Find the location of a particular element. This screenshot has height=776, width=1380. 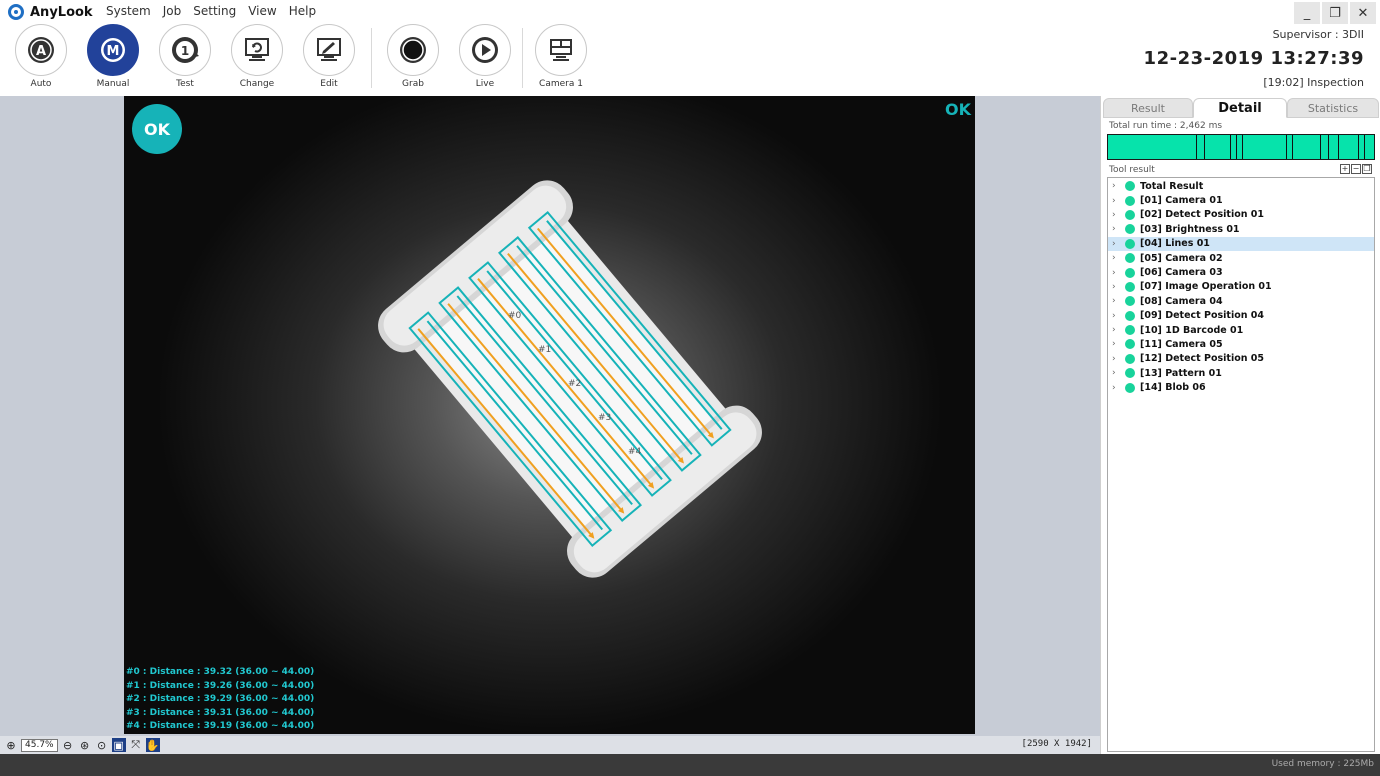

menu-help: Help is located at coordinates (302, 11).